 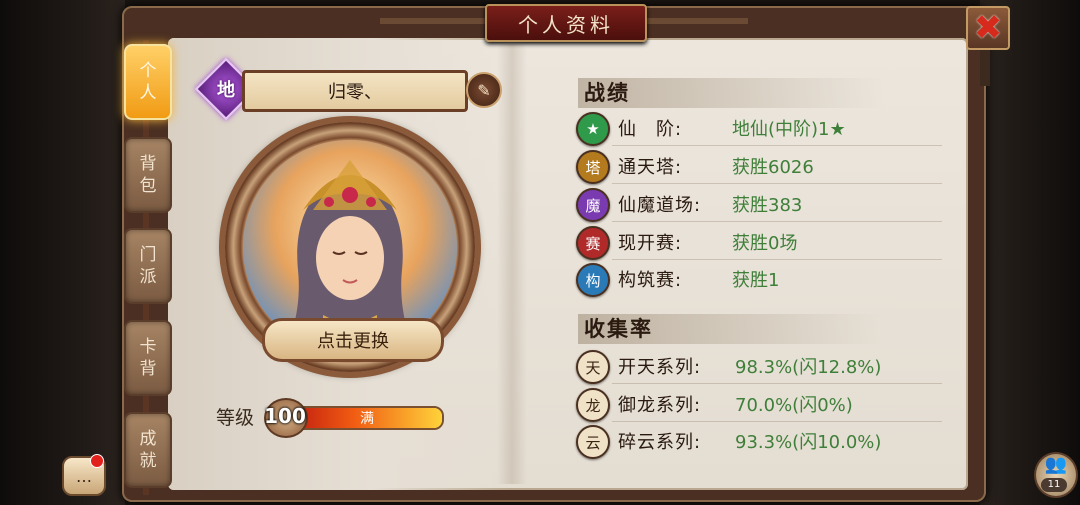 What do you see at coordinates (62, 252) in the screenshot?
I see `background-left` at bounding box center [62, 252].